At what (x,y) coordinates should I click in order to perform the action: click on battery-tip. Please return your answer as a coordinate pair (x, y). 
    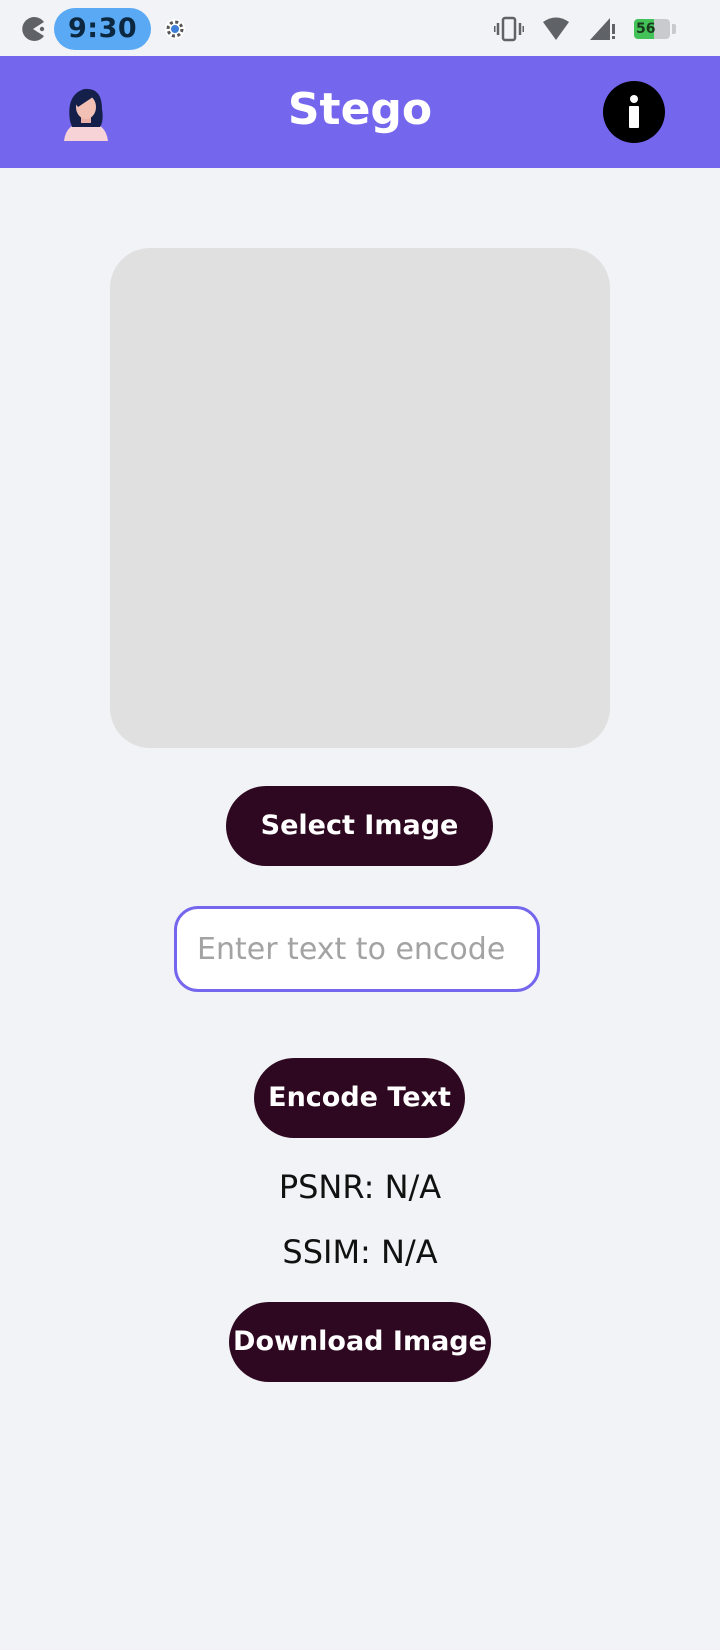
    Looking at the image, I should click on (674, 29).